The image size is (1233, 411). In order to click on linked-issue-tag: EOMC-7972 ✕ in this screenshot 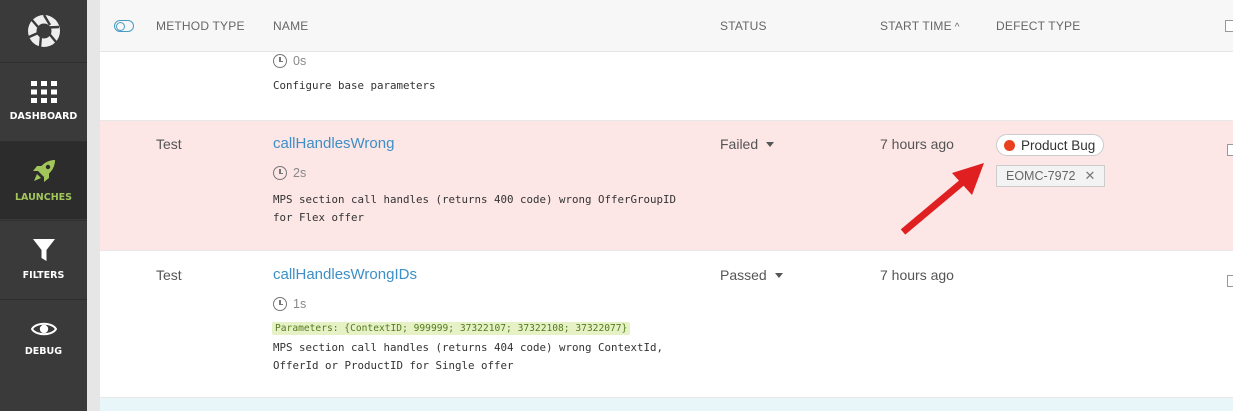, I will do `click(1051, 176)`.